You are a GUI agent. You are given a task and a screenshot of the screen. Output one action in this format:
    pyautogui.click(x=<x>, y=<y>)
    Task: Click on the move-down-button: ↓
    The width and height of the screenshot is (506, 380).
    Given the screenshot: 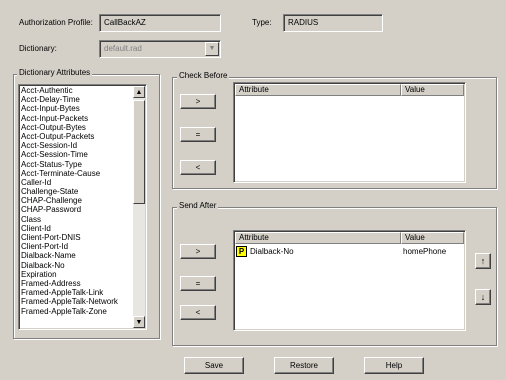 What is the action you would take?
    pyautogui.click(x=483, y=297)
    